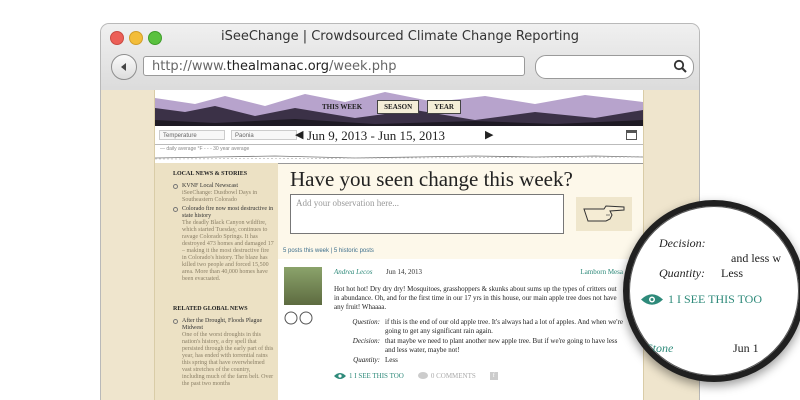  What do you see at coordinates (431, 179) in the screenshot?
I see `page-title: Have you seen change this week?` at bounding box center [431, 179].